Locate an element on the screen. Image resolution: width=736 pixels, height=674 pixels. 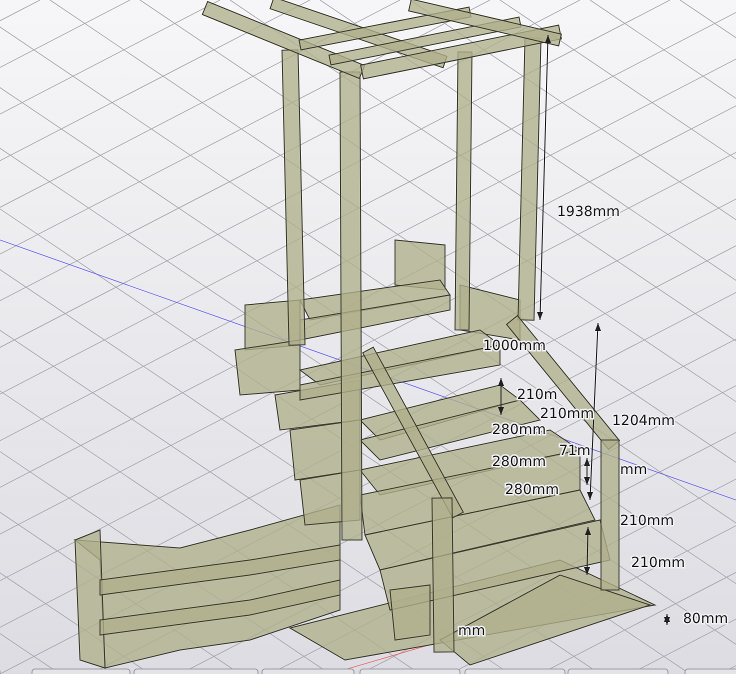
dimension-label: 80mm is located at coordinates (705, 619).